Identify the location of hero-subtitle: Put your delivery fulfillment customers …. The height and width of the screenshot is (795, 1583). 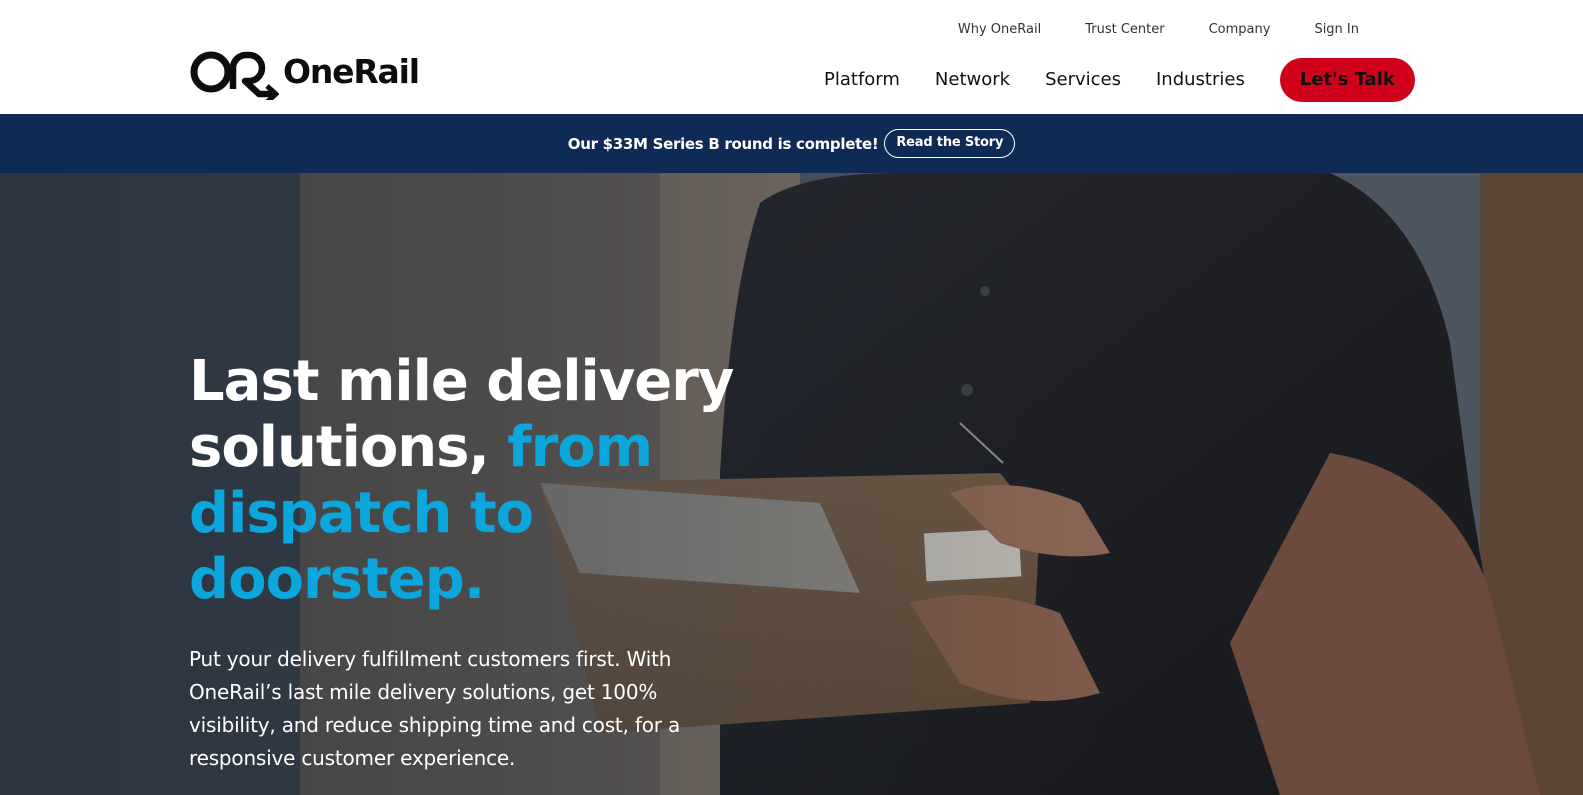
(435, 708).